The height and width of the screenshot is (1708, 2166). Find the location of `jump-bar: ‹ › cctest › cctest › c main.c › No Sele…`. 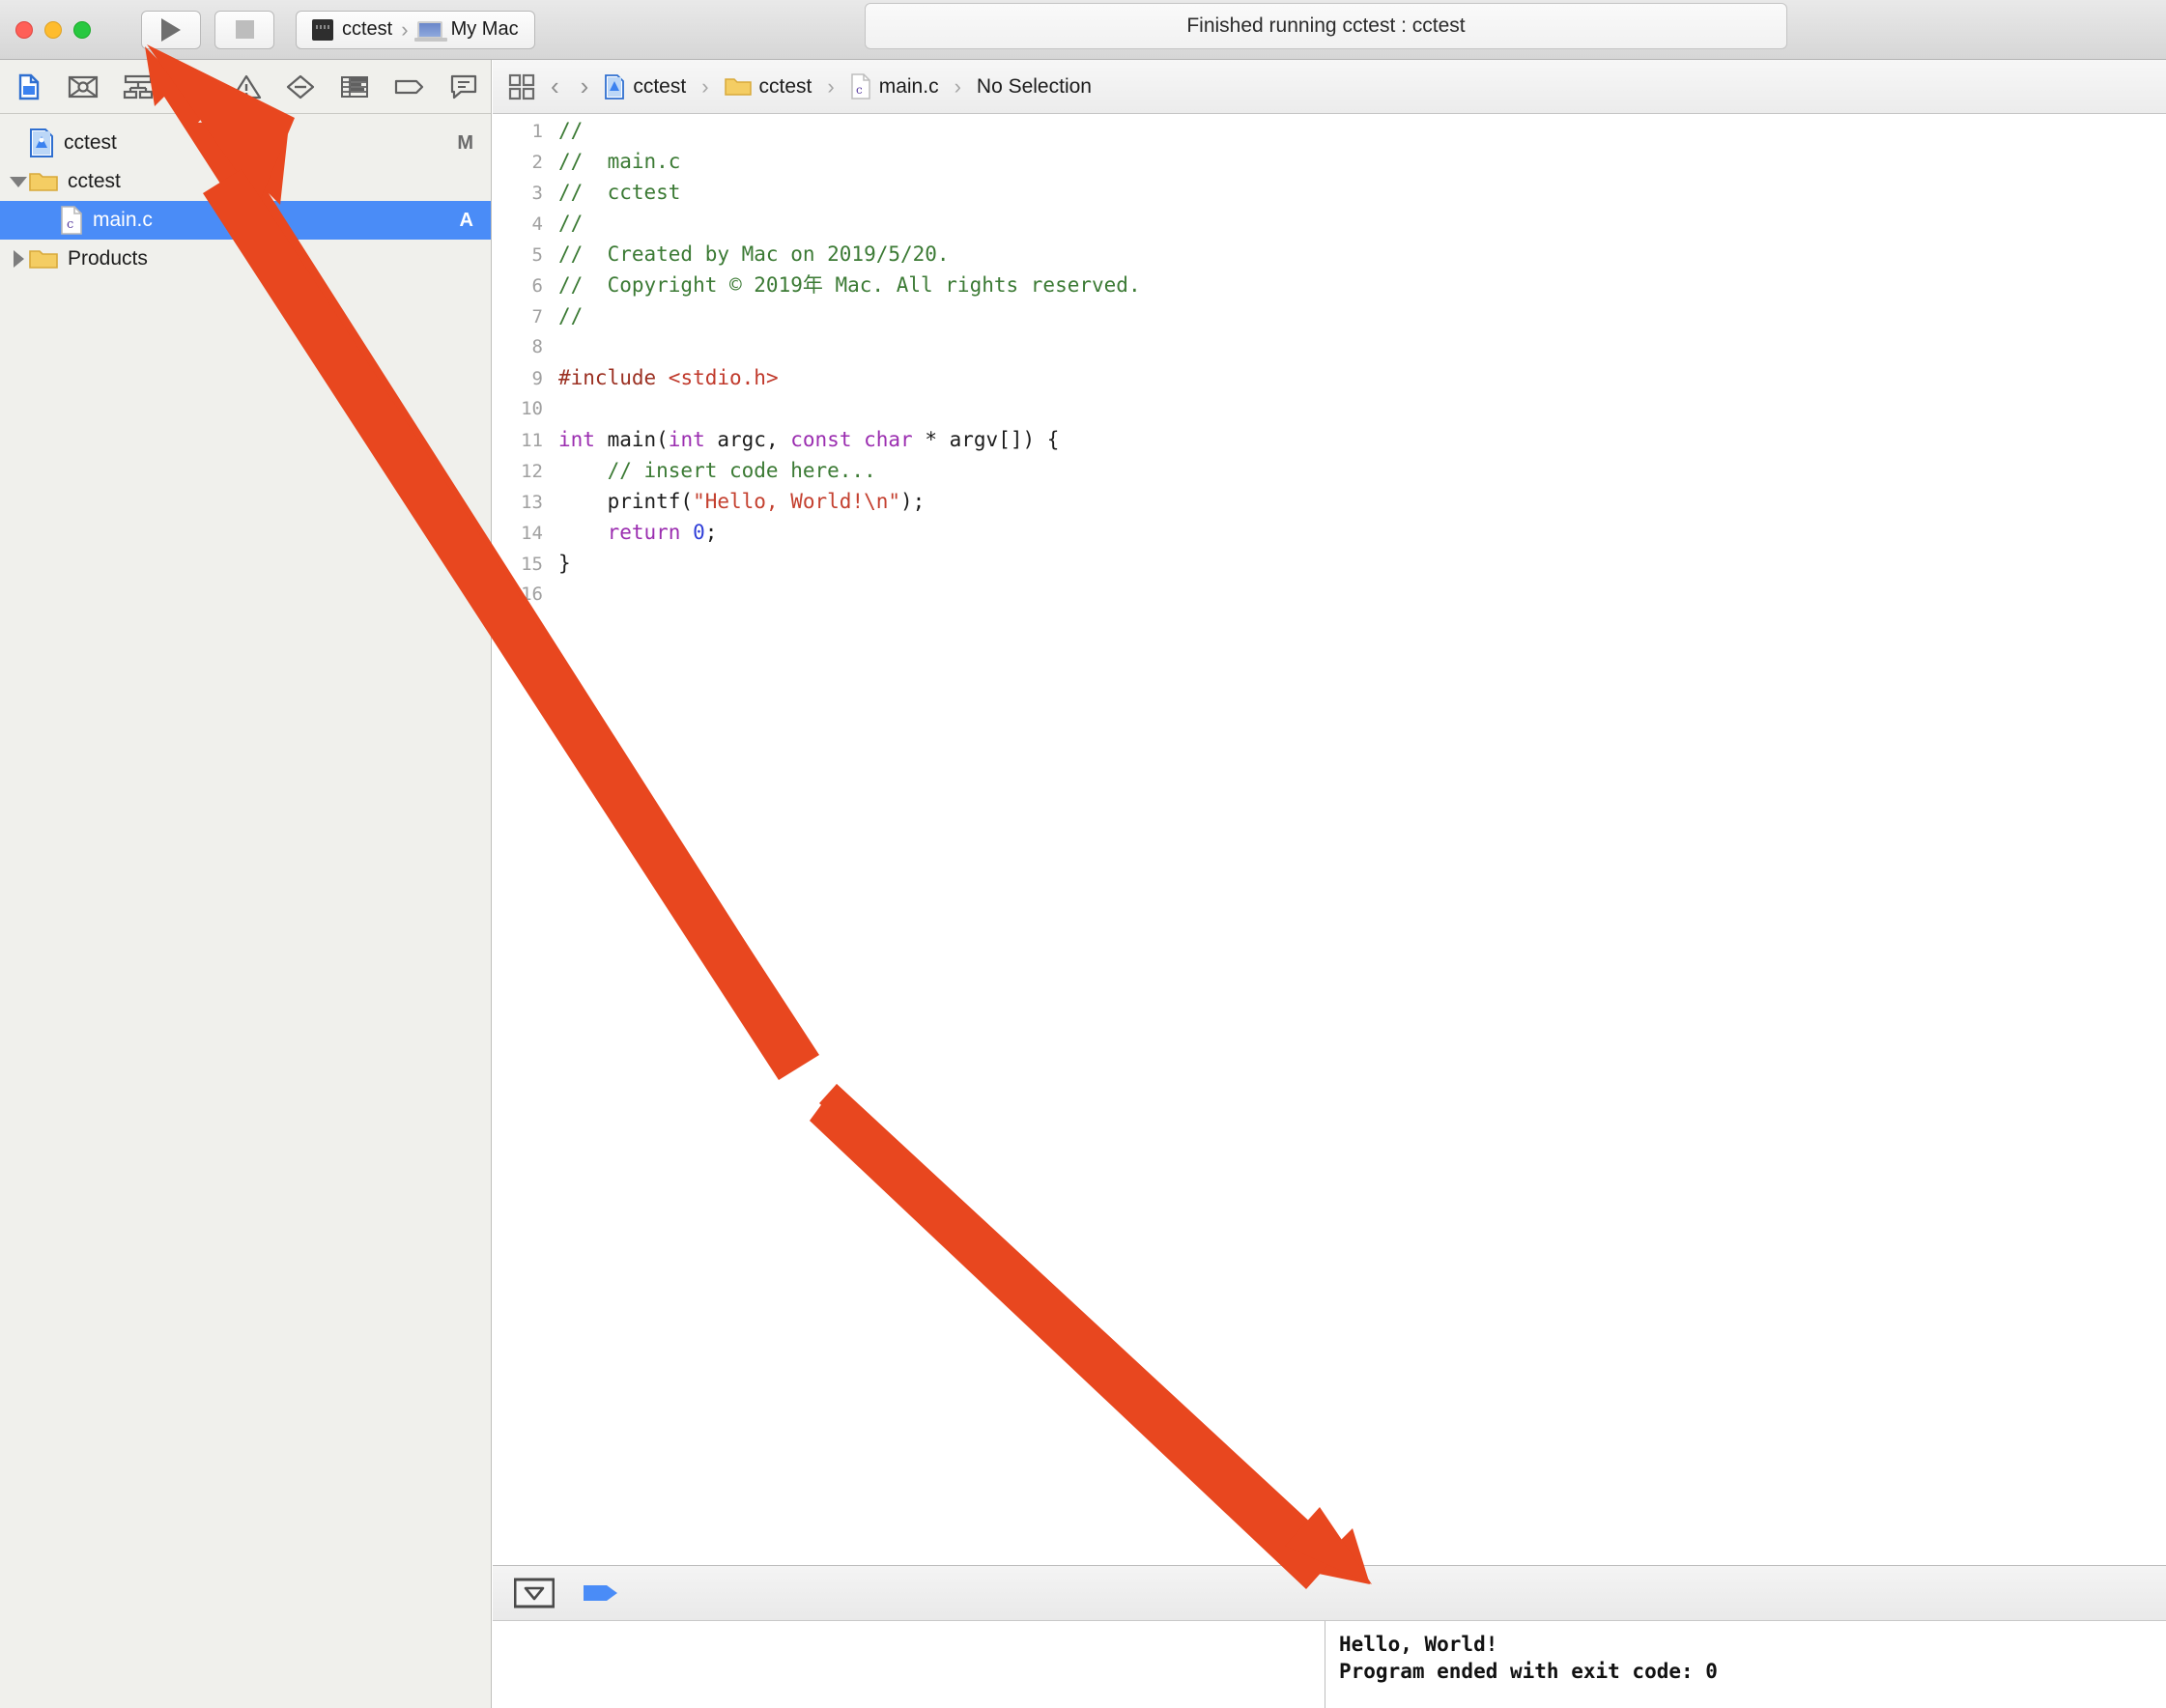

jump-bar: ‹ › cctest › cctest › c main.c › No Sele… is located at coordinates (1329, 87).